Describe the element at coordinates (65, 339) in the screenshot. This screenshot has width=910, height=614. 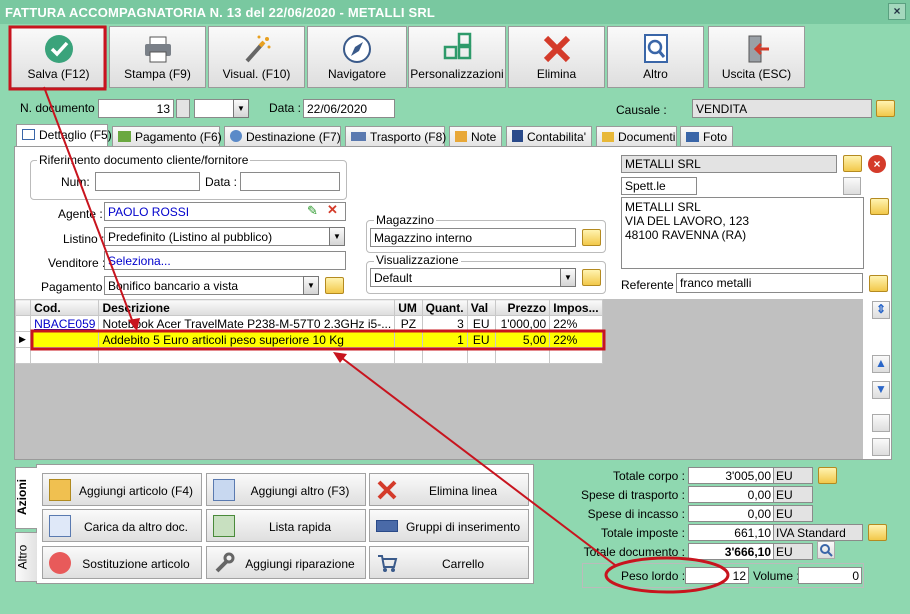
I see `cell-cod` at that location.